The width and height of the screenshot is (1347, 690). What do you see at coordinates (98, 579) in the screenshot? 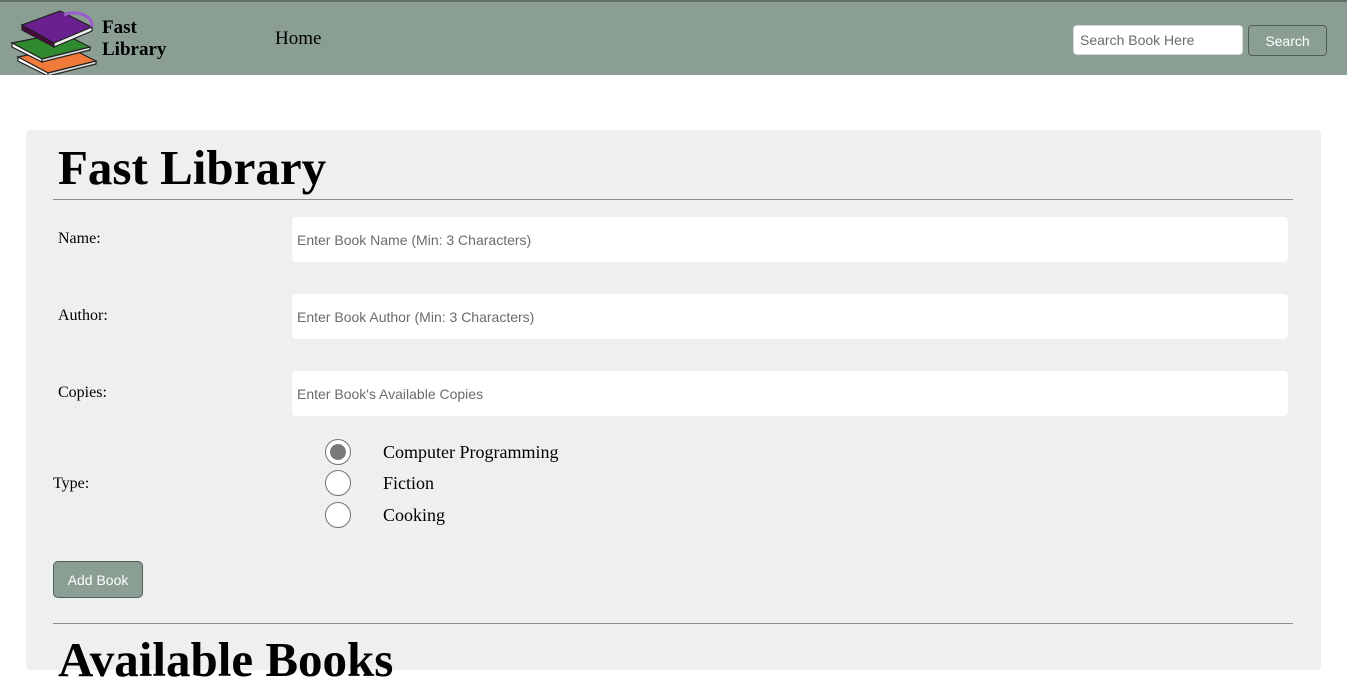
I see `add-book-button: Add Book` at bounding box center [98, 579].